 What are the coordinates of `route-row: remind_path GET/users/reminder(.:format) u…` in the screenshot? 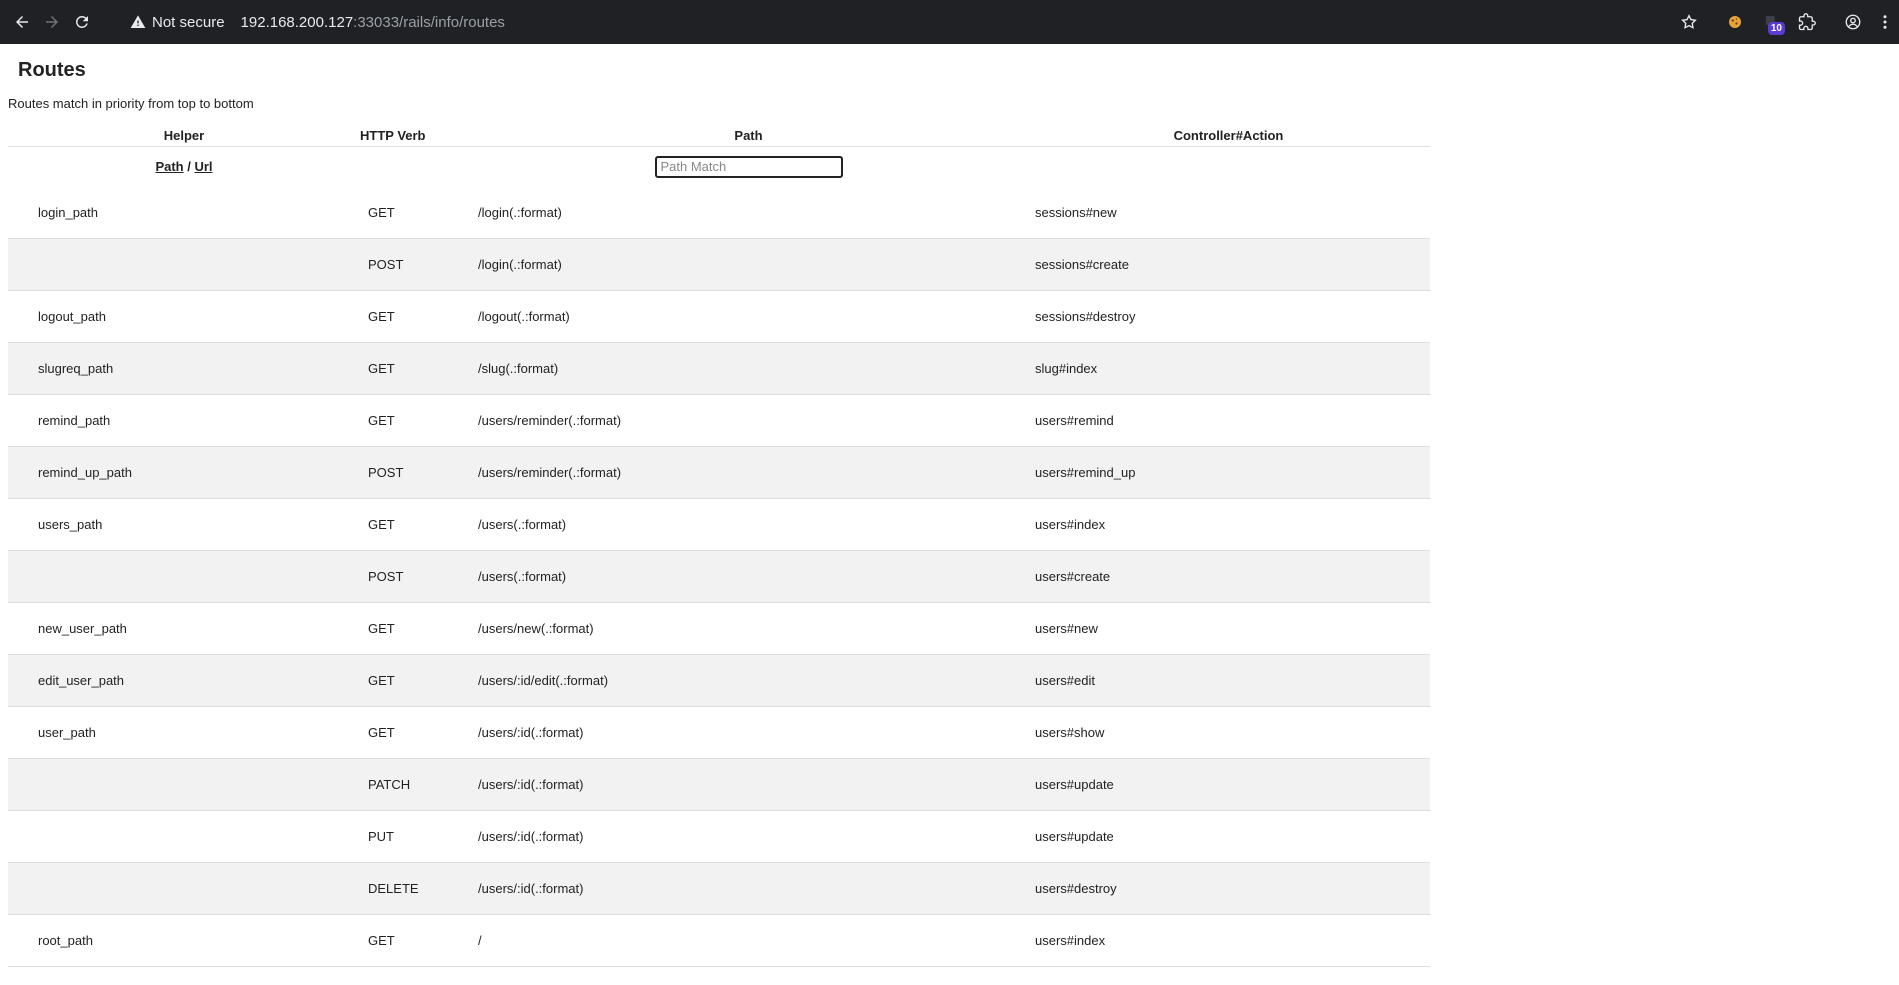 It's located at (719, 420).